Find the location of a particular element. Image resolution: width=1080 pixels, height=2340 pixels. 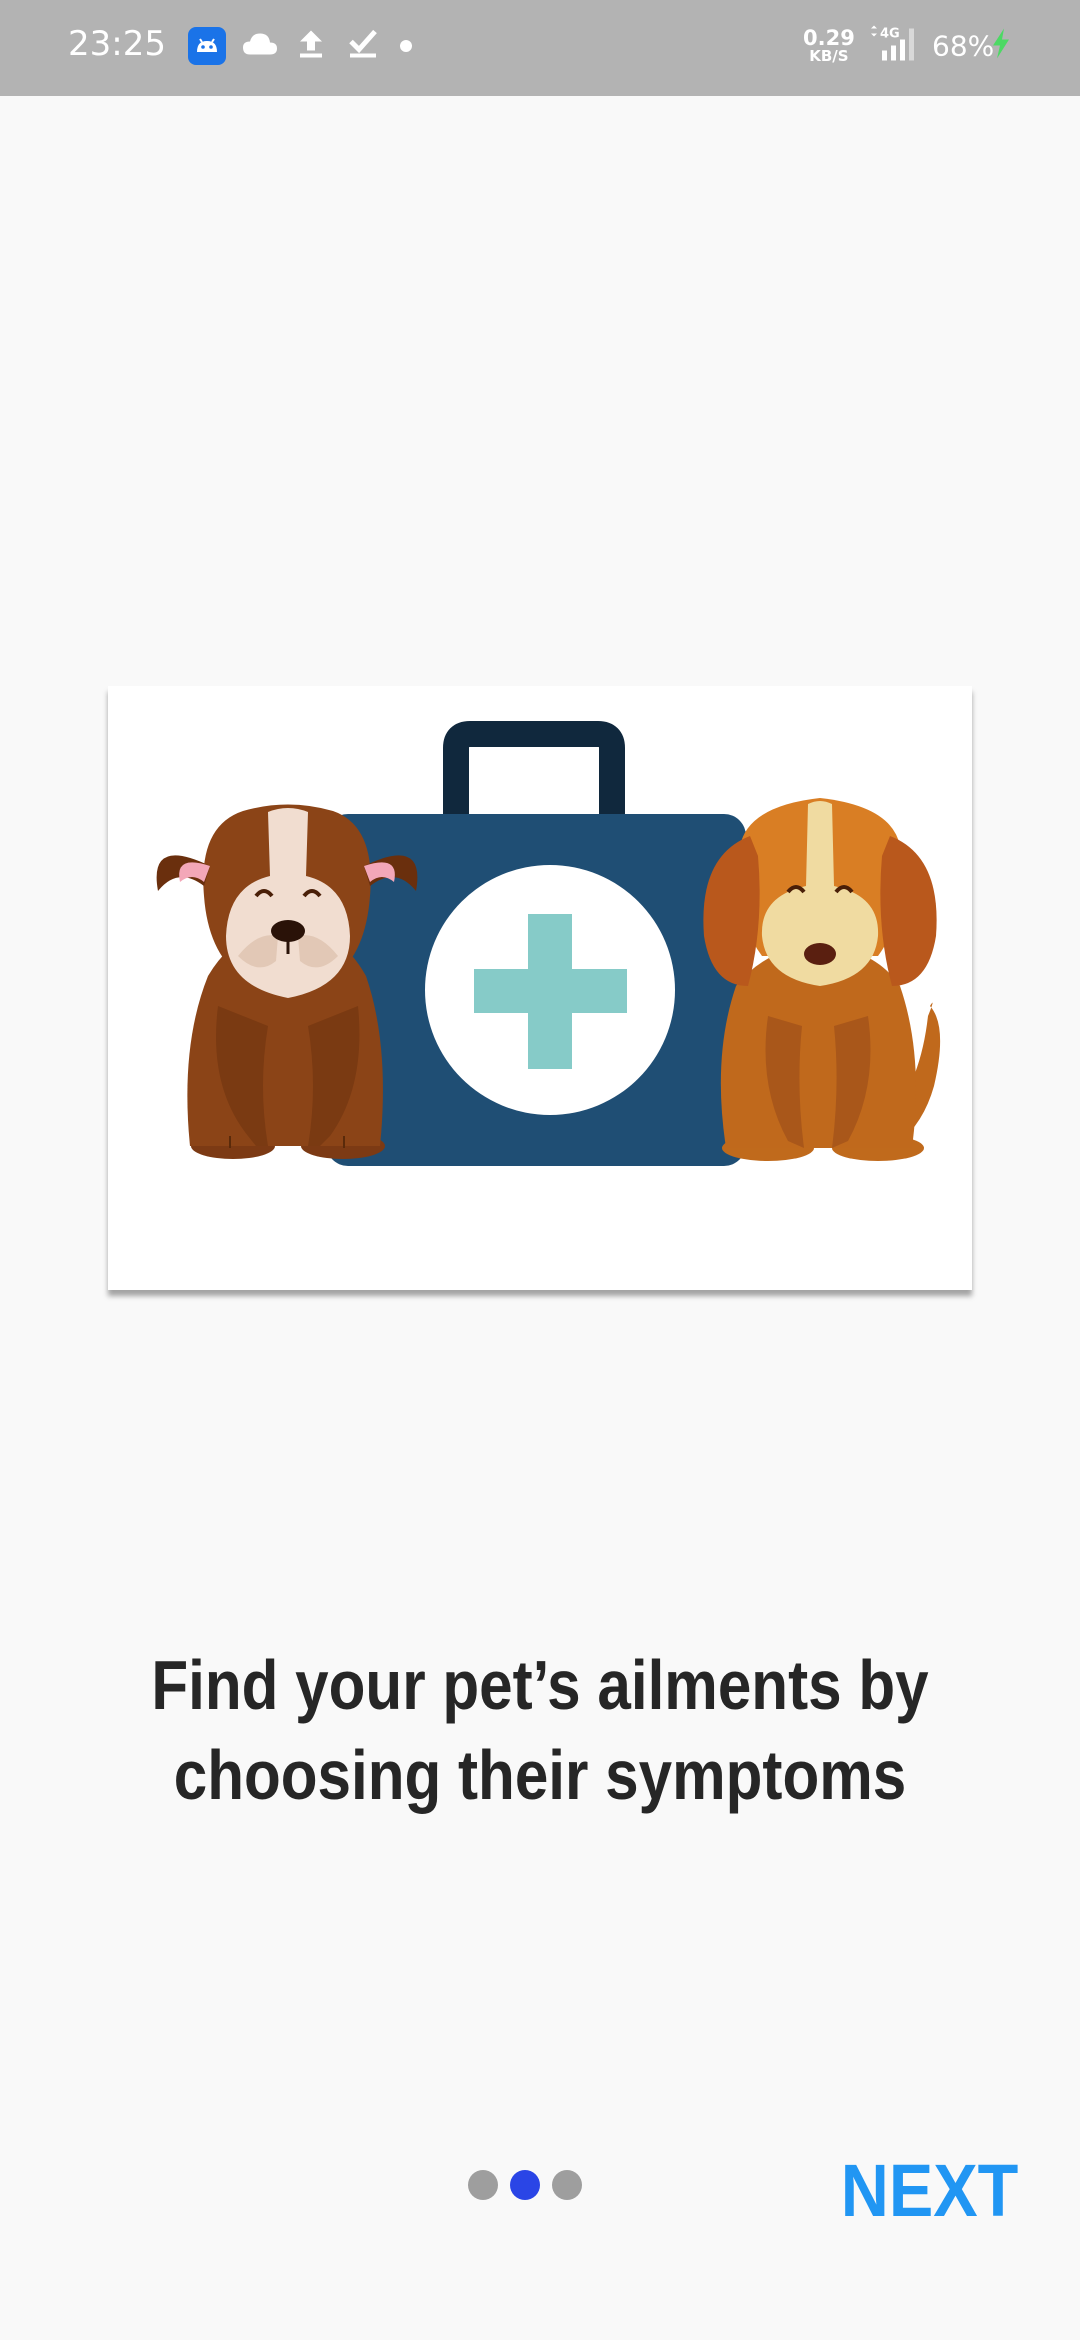

status-time: 23:25 is located at coordinates (117, 44).